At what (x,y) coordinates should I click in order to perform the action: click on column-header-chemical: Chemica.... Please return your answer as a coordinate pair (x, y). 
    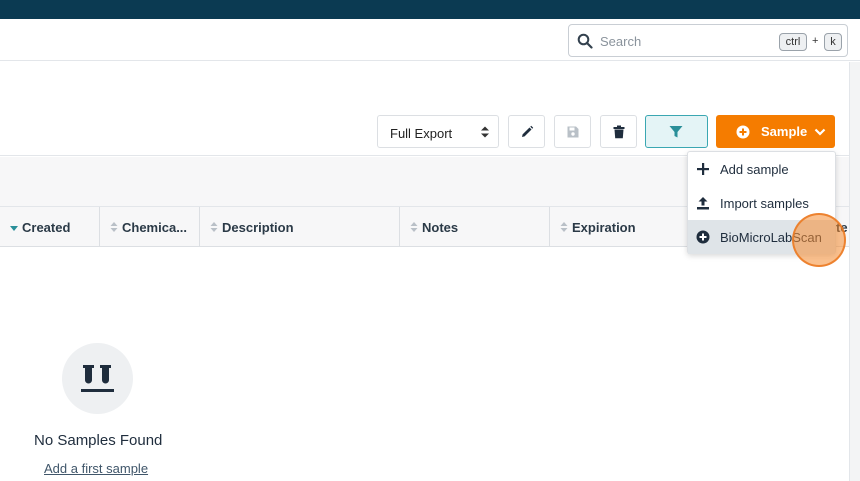
    Looking at the image, I should click on (150, 227).